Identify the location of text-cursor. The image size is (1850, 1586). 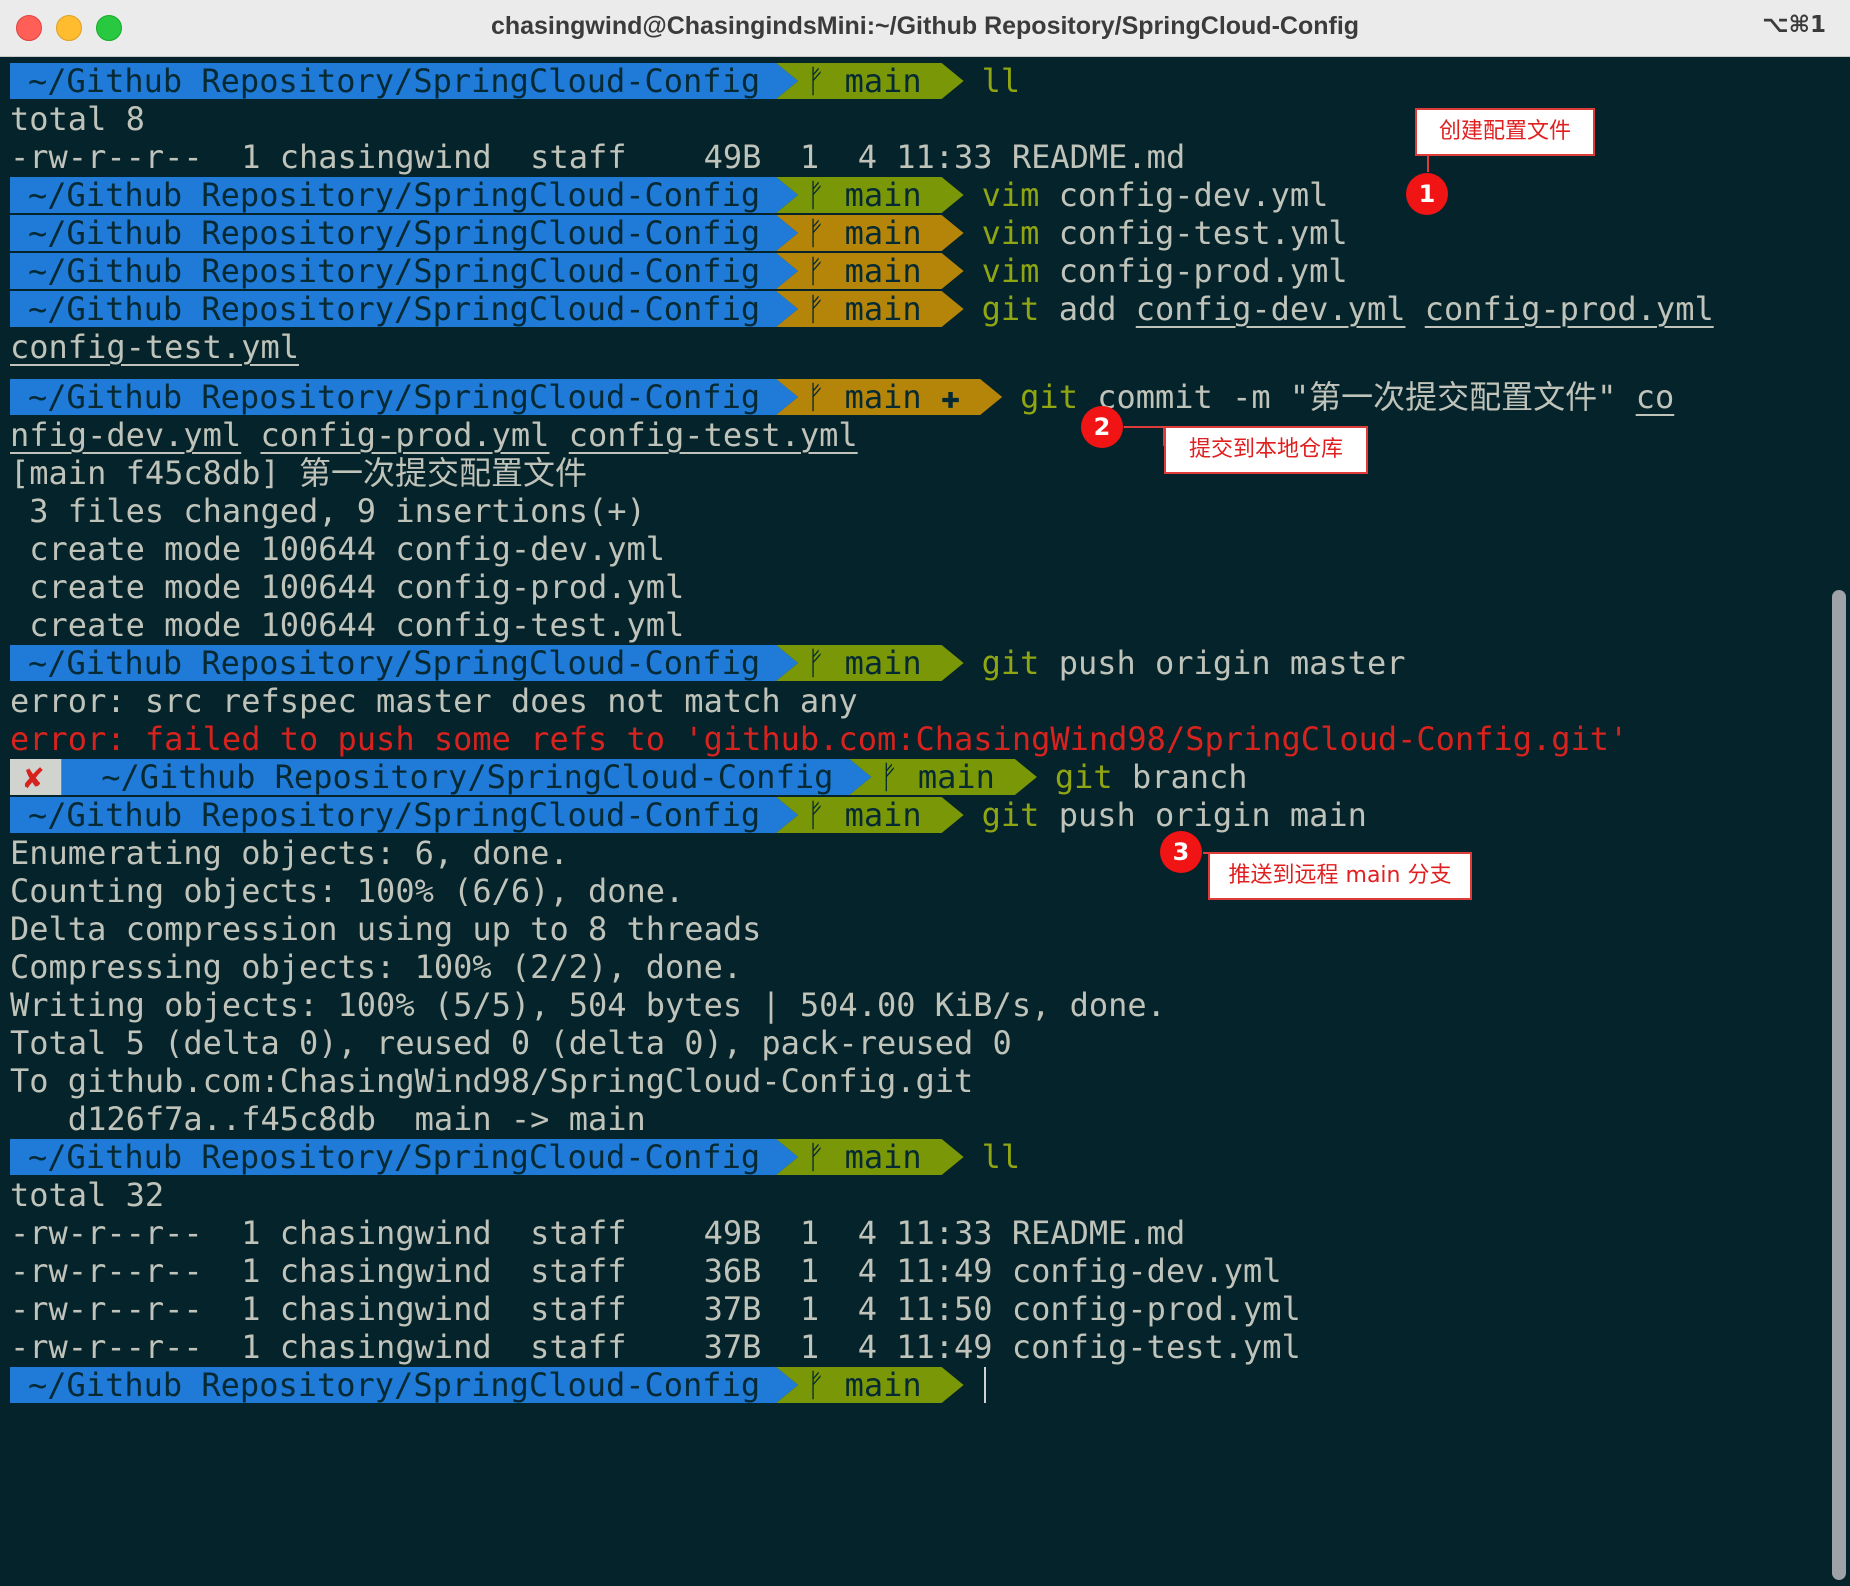
(984, 1385).